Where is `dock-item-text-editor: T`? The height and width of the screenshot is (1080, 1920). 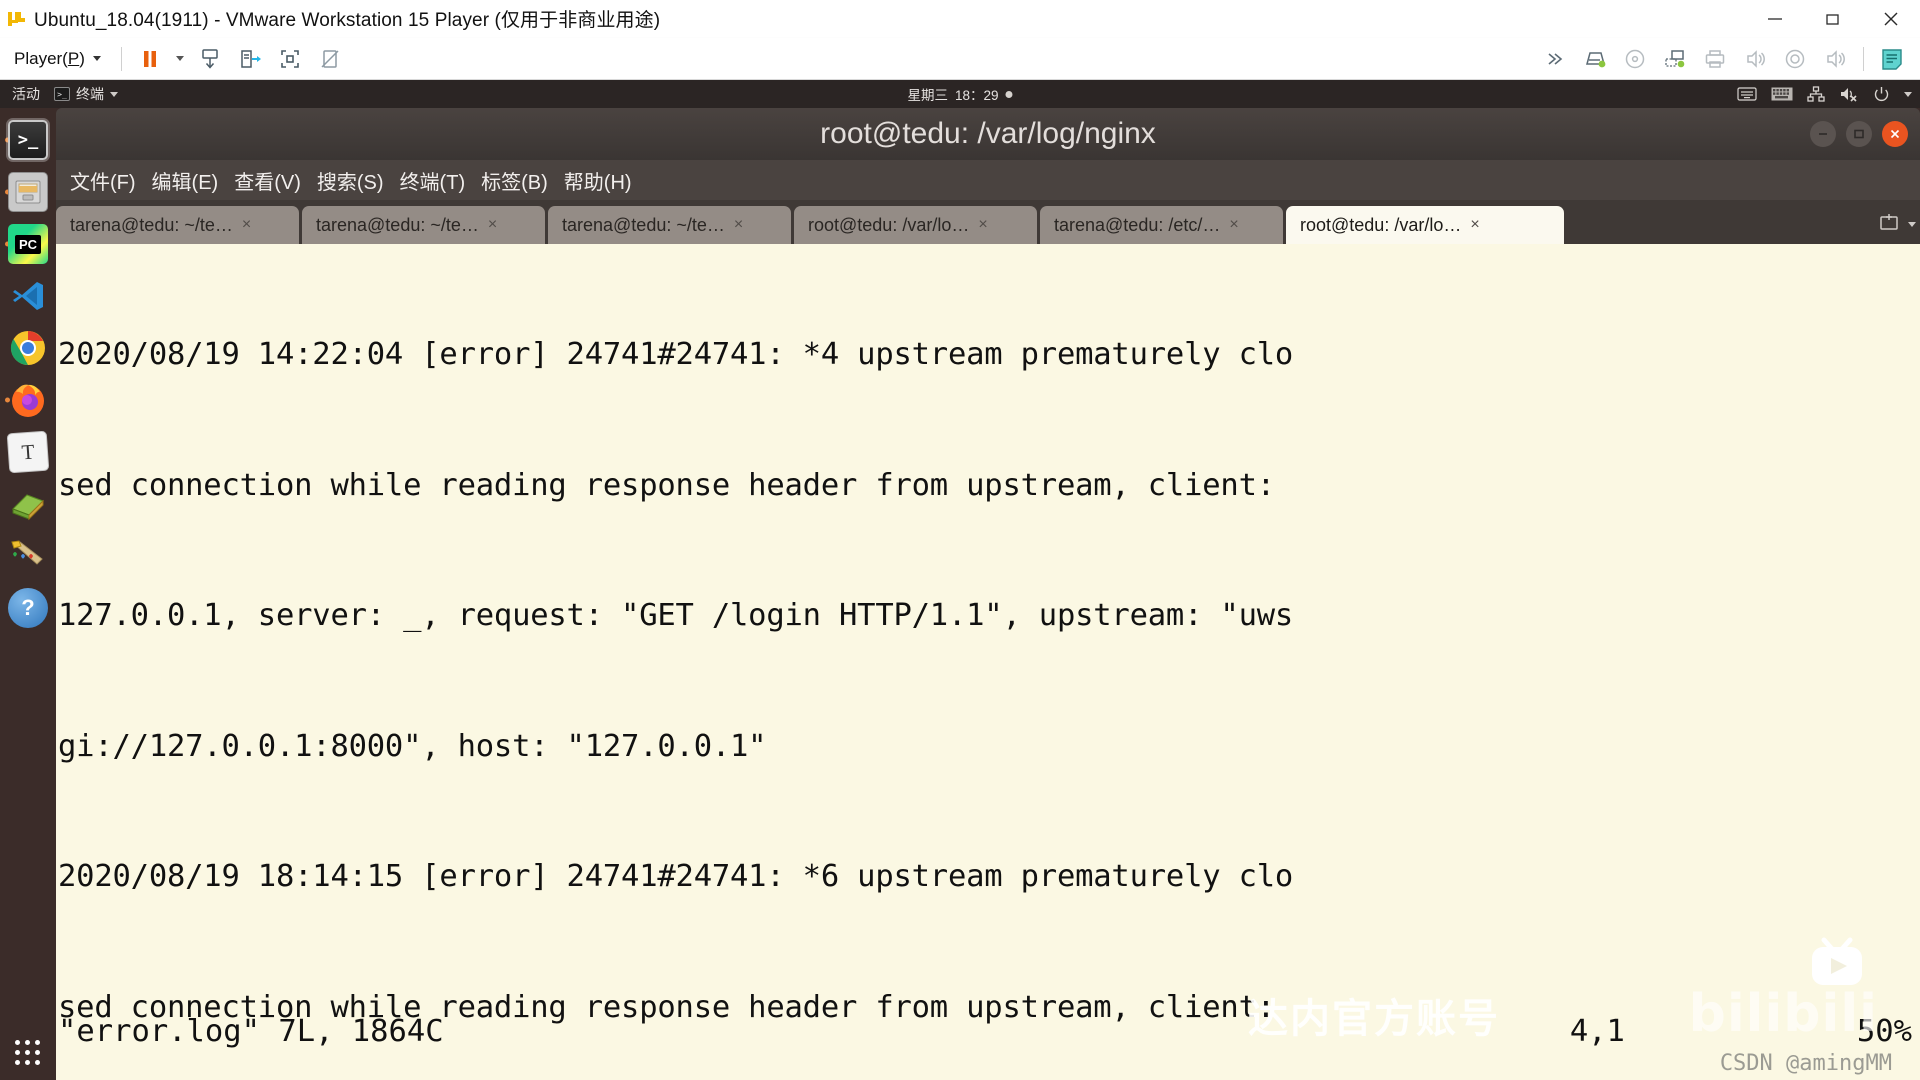 dock-item-text-editor: T is located at coordinates (28, 452).